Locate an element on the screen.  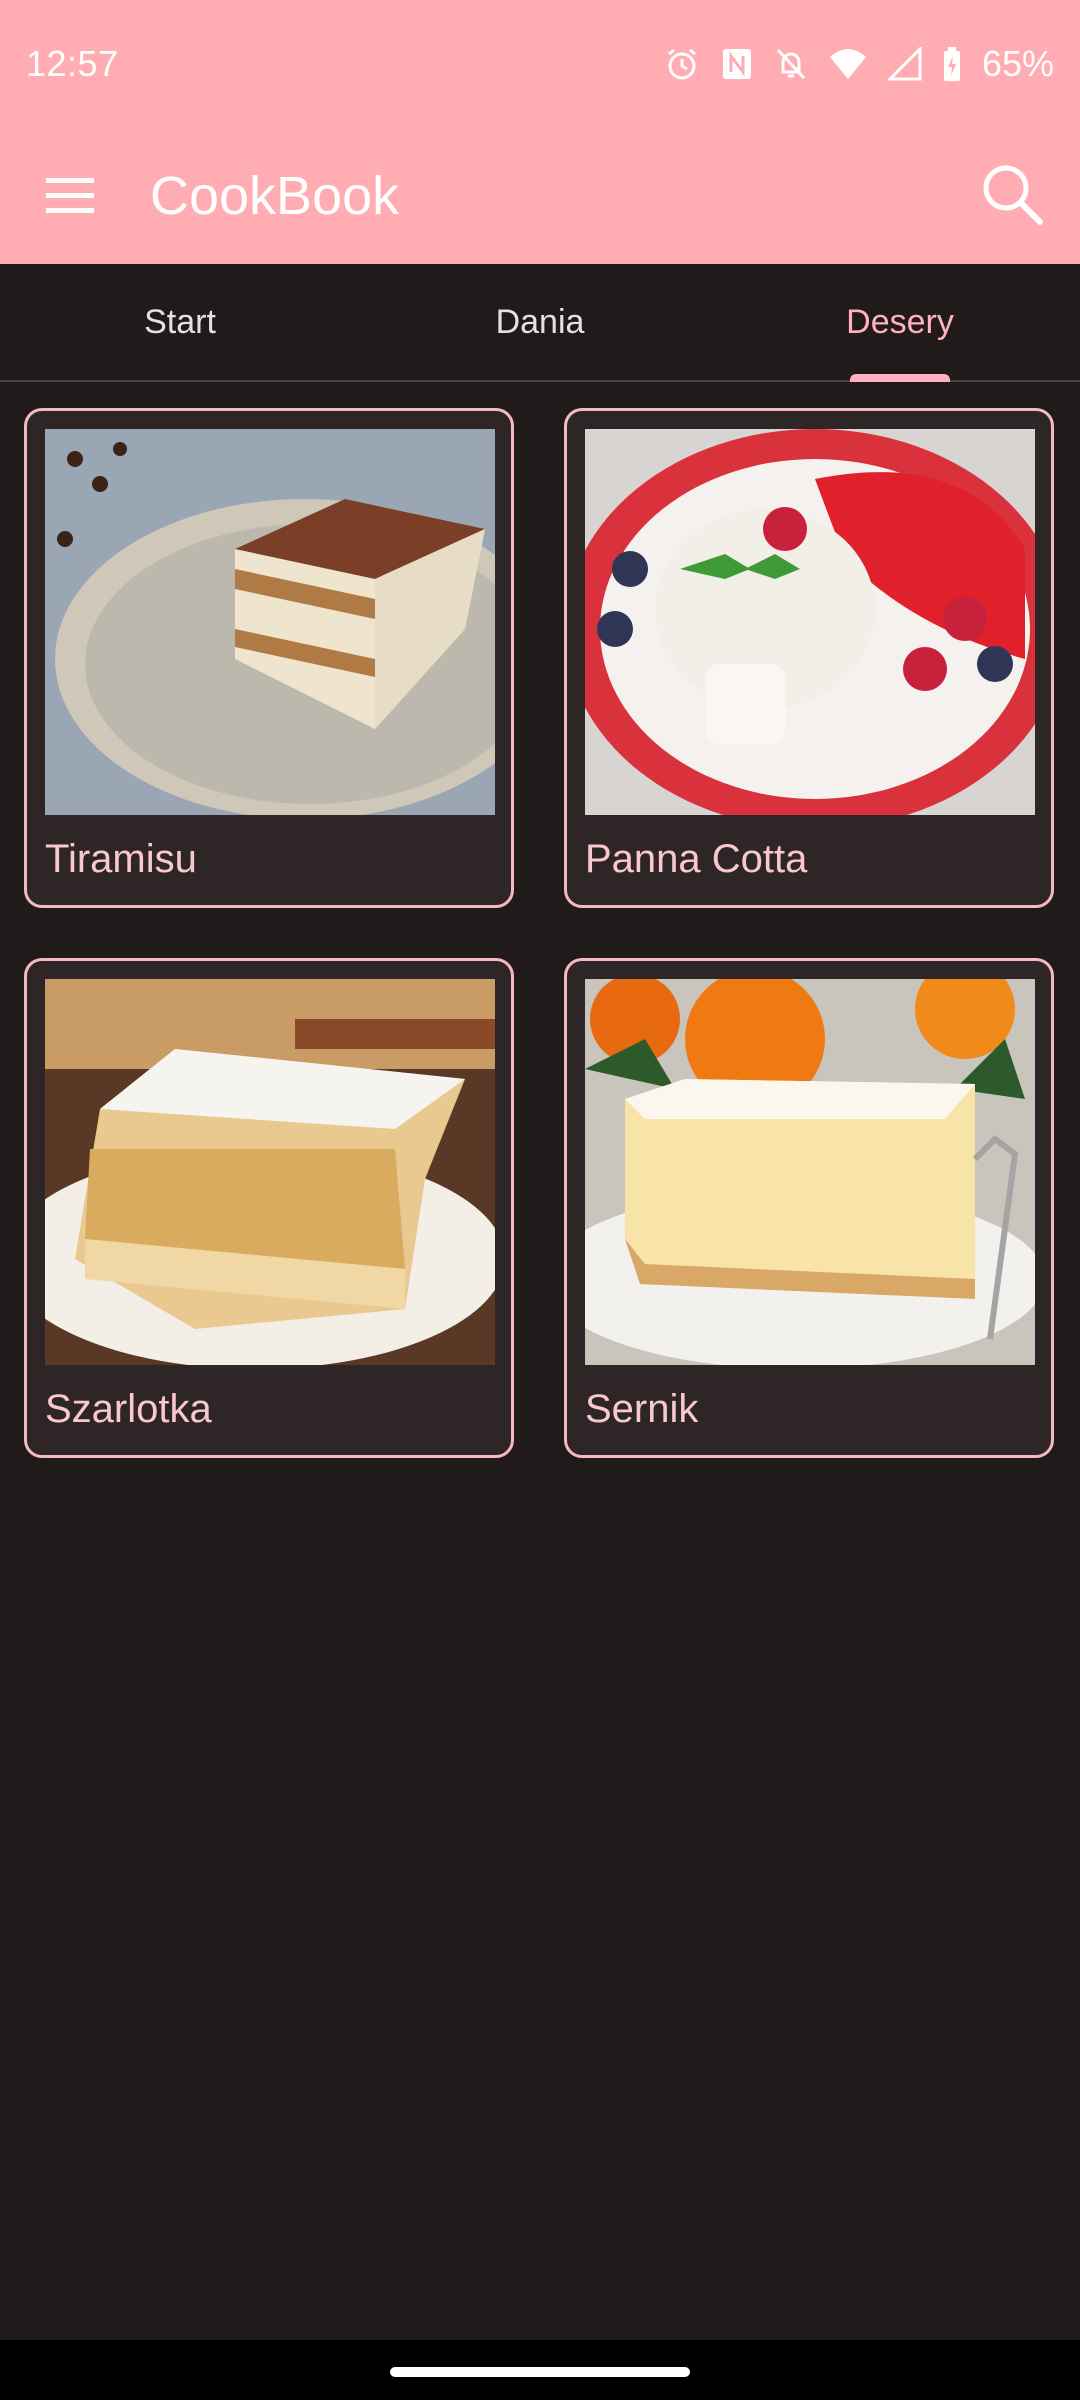
tab-bar: Start Dania Desery is located at coordinates (540, 323).